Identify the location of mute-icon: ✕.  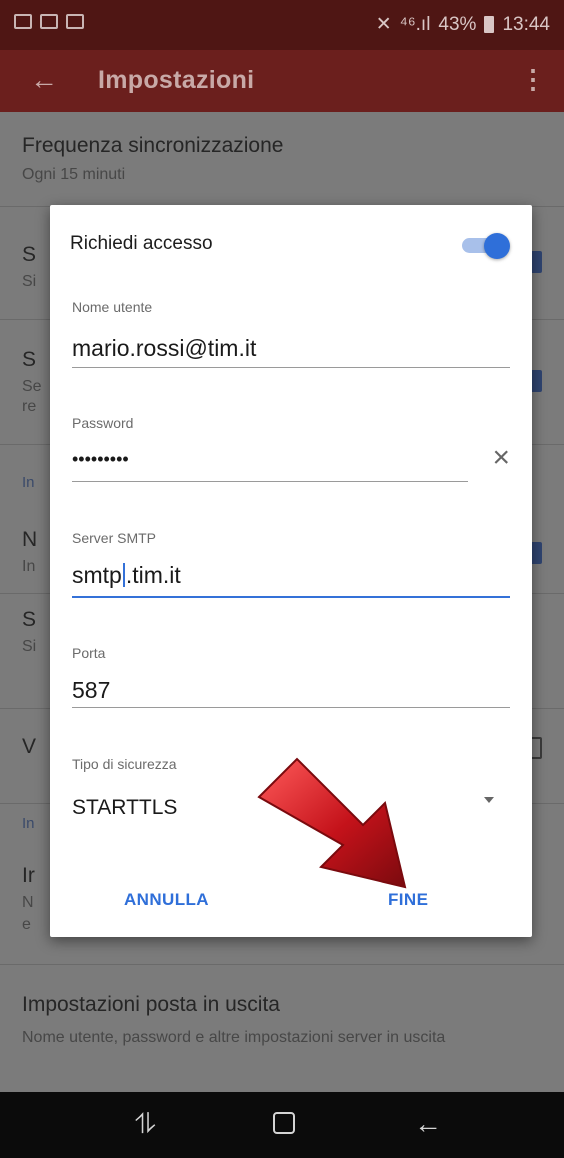
(383, 24).